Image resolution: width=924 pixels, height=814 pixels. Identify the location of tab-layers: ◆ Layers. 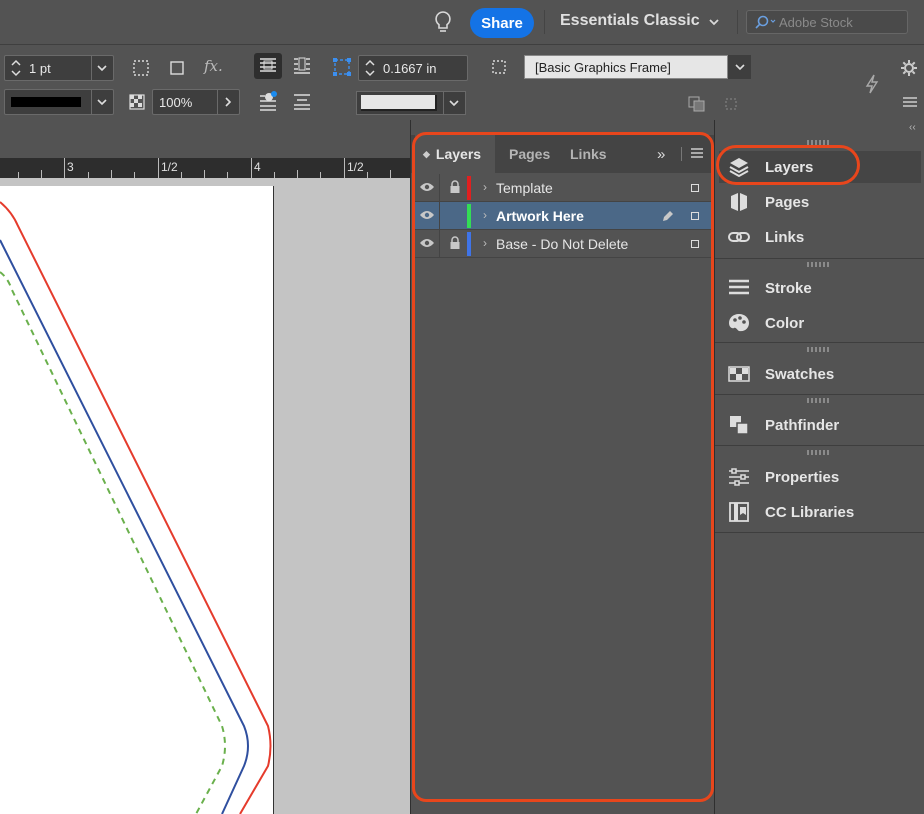
(455, 154).